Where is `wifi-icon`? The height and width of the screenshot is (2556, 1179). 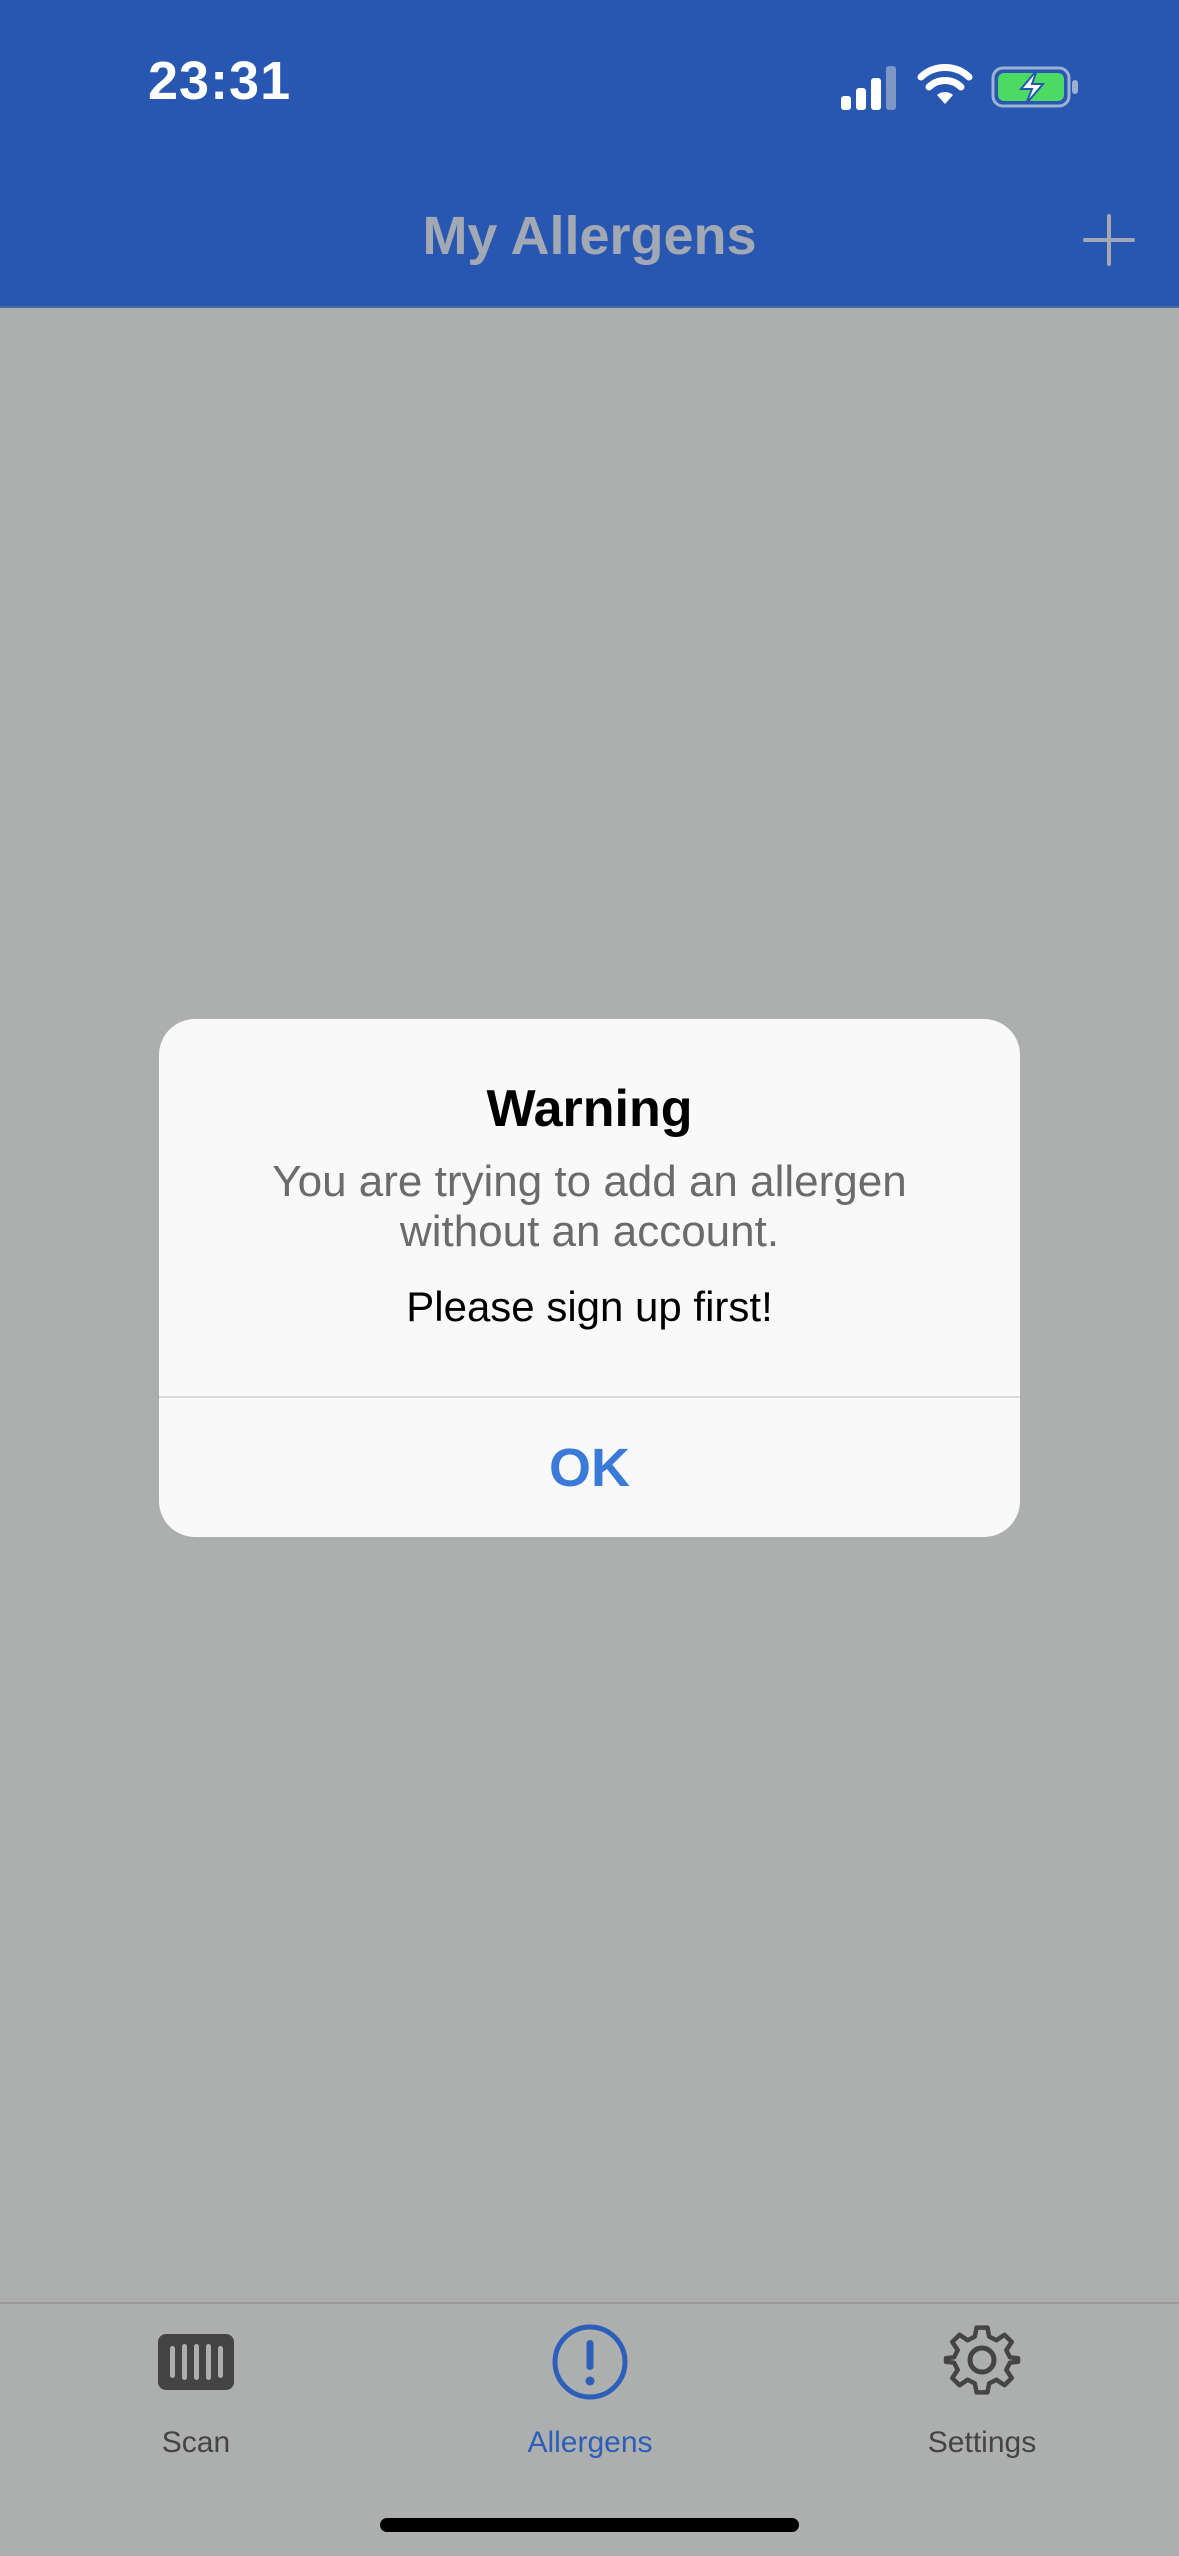
wifi-icon is located at coordinates (945, 84).